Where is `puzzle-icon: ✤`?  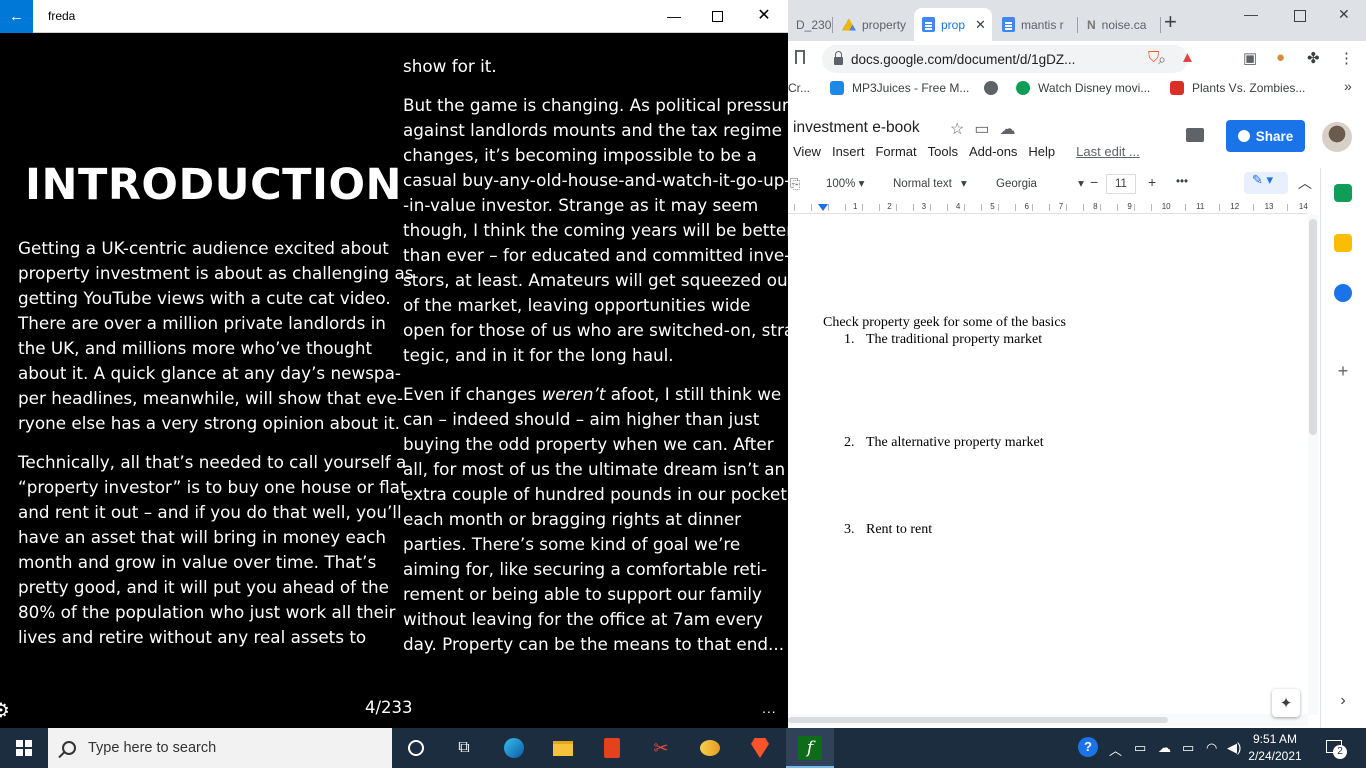 puzzle-icon: ✤ is located at coordinates (1313, 58).